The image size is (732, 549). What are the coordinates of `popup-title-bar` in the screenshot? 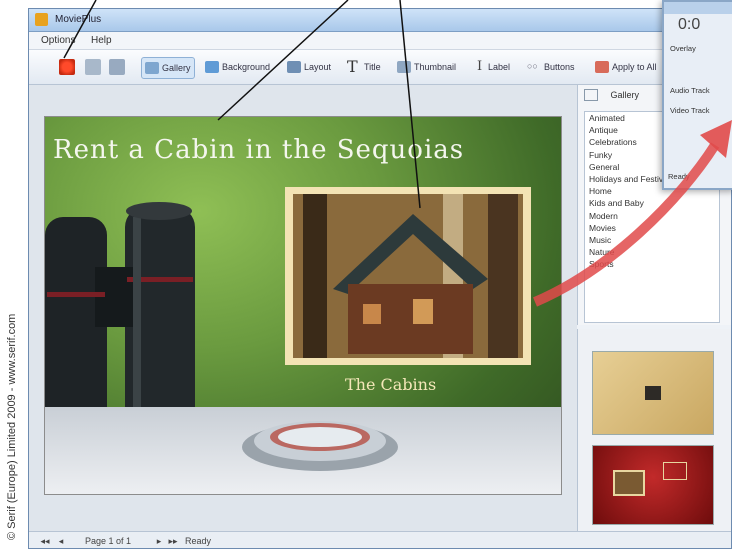 It's located at (698, 8).